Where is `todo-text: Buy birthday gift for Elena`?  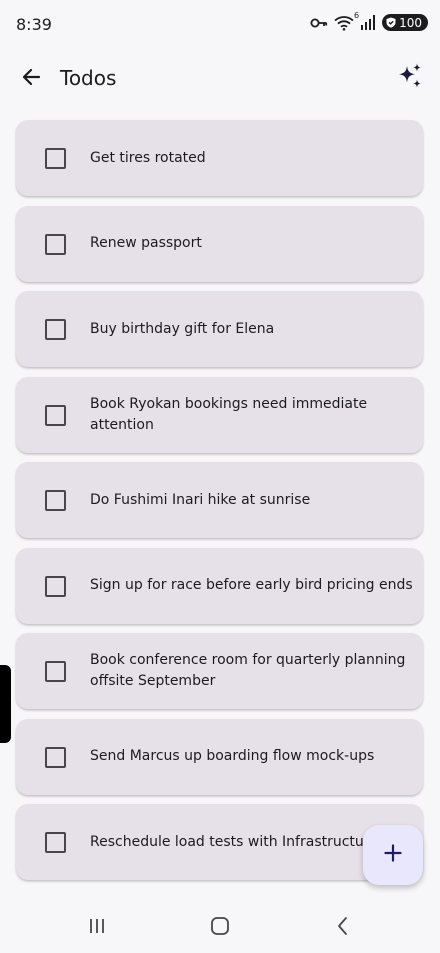
todo-text: Buy birthday gift for Elena is located at coordinates (182, 328).